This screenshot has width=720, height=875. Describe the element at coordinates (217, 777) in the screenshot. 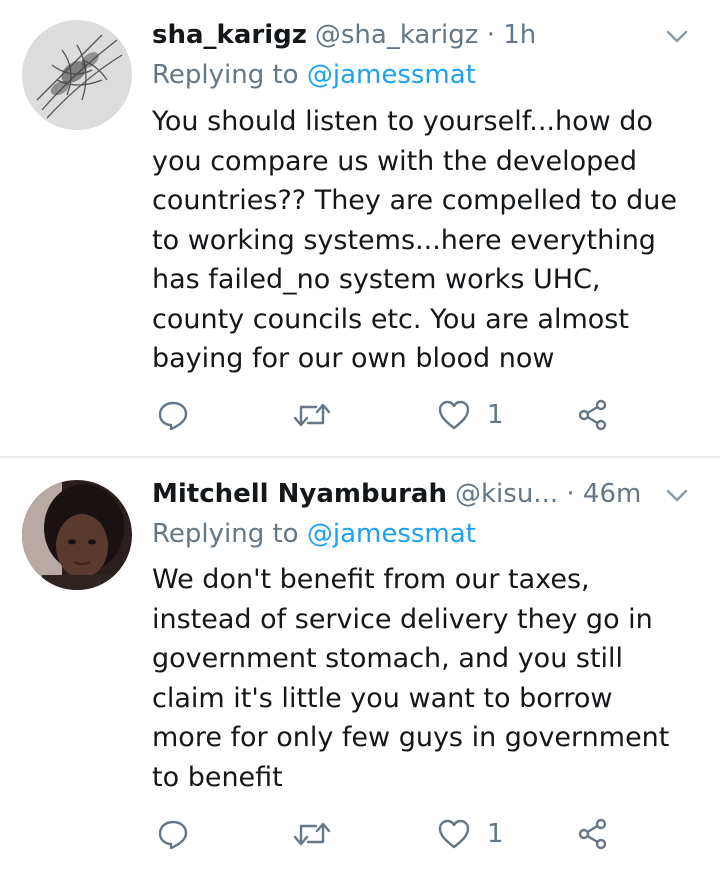

I see `tweet-text-line: to benefit` at that location.